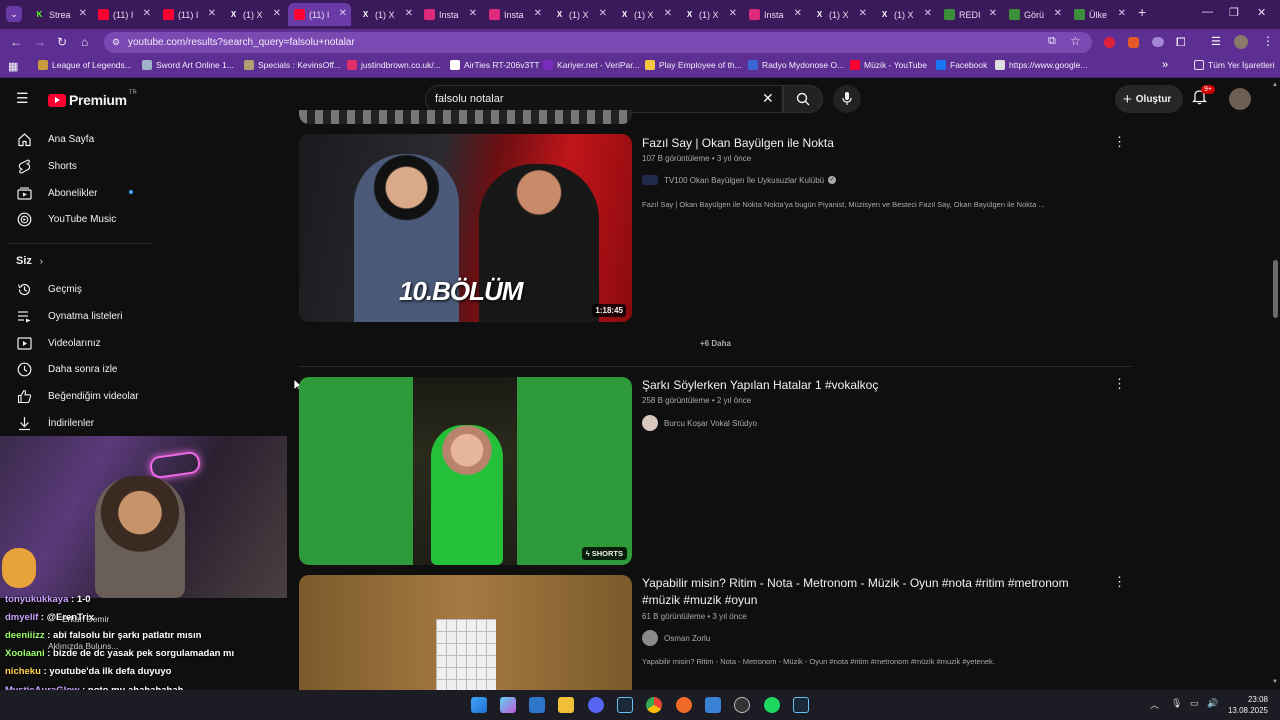 This screenshot has width=1280, height=720. What do you see at coordinates (116, 42) in the screenshot?
I see `site-info-icon: ⚙` at bounding box center [116, 42].